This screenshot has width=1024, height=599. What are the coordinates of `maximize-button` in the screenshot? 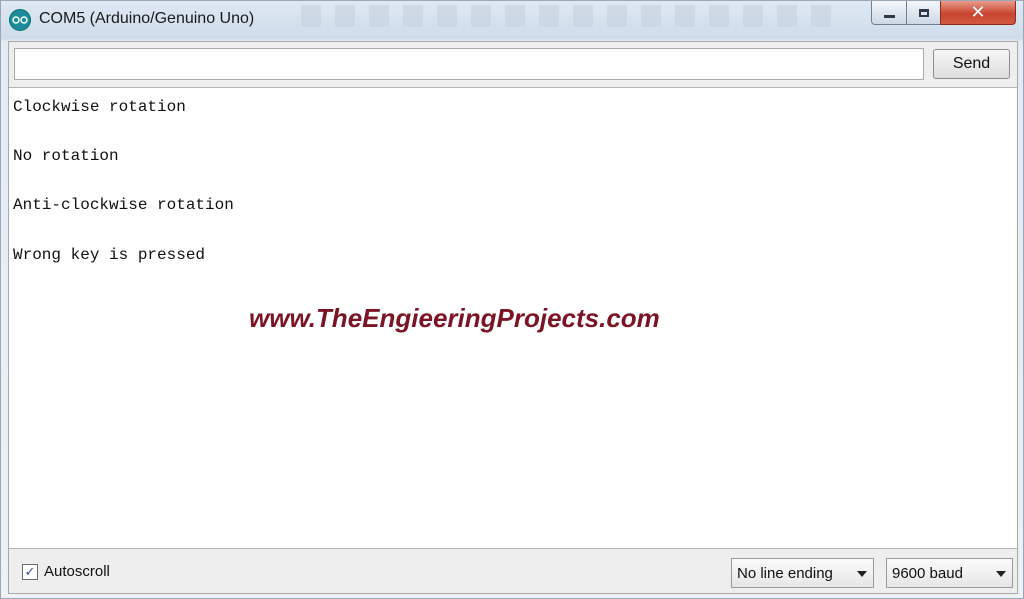 It's located at (923, 13).